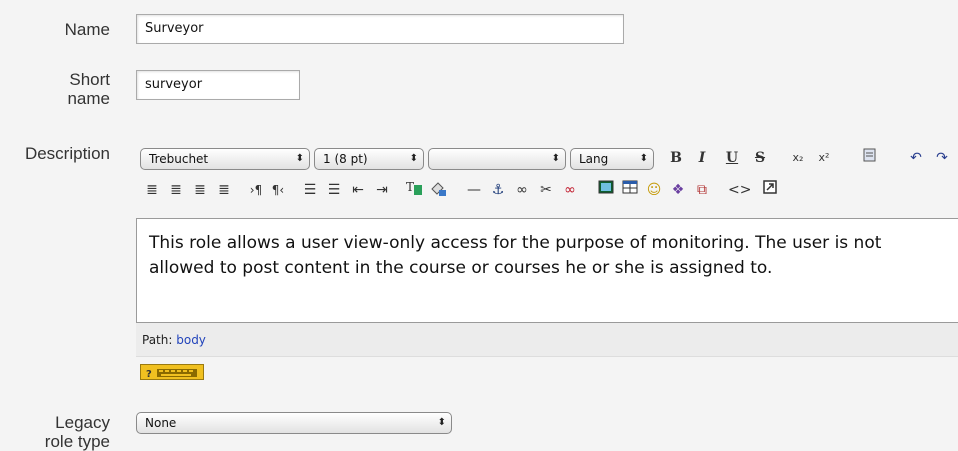 This screenshot has height=451, width=958. Describe the element at coordinates (547, 340) in the screenshot. I see `path-bar: Path: body` at that location.